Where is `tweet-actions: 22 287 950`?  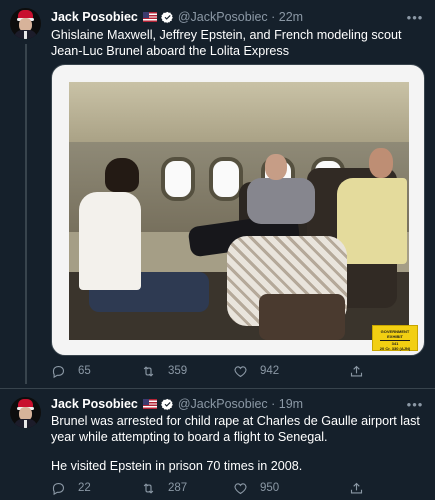 tweet-actions: 22 287 950 is located at coordinates (231, 488).